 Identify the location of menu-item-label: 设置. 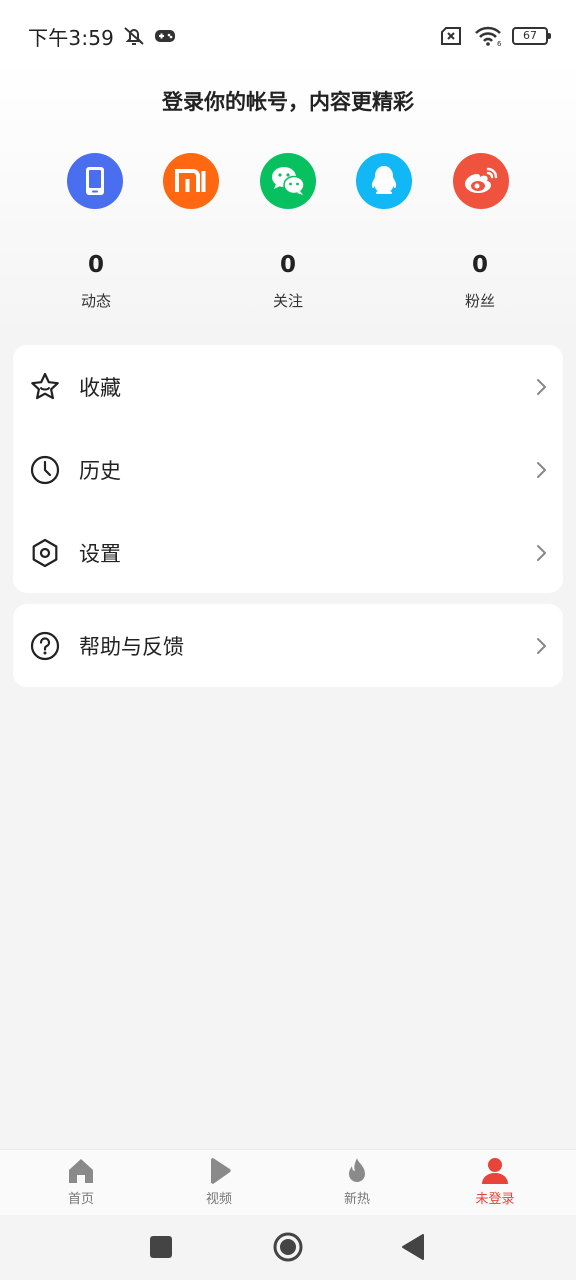
(100, 553).